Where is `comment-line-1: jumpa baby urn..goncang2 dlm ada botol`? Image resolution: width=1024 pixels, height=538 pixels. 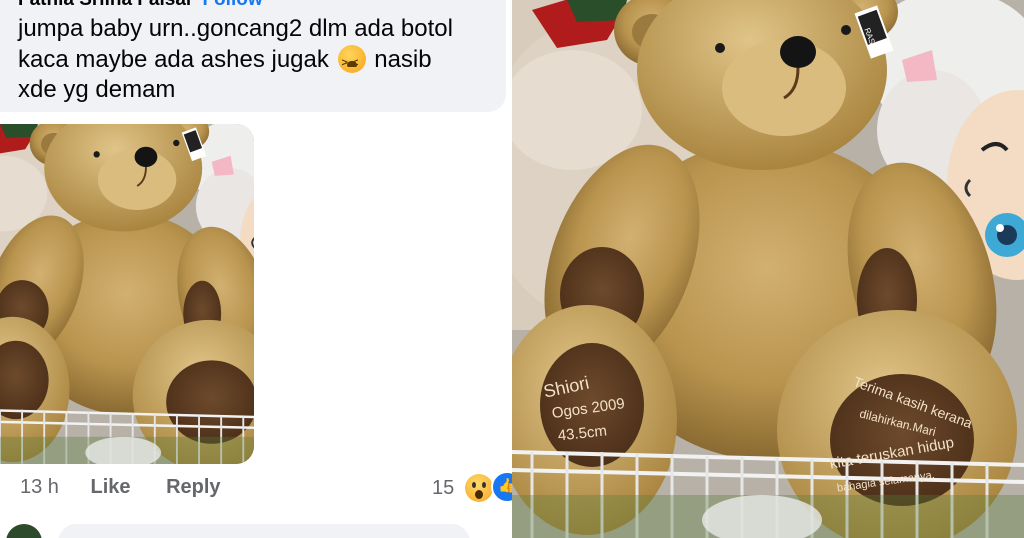 comment-line-1: jumpa baby urn..goncang2 dlm ada botol is located at coordinates (235, 28).